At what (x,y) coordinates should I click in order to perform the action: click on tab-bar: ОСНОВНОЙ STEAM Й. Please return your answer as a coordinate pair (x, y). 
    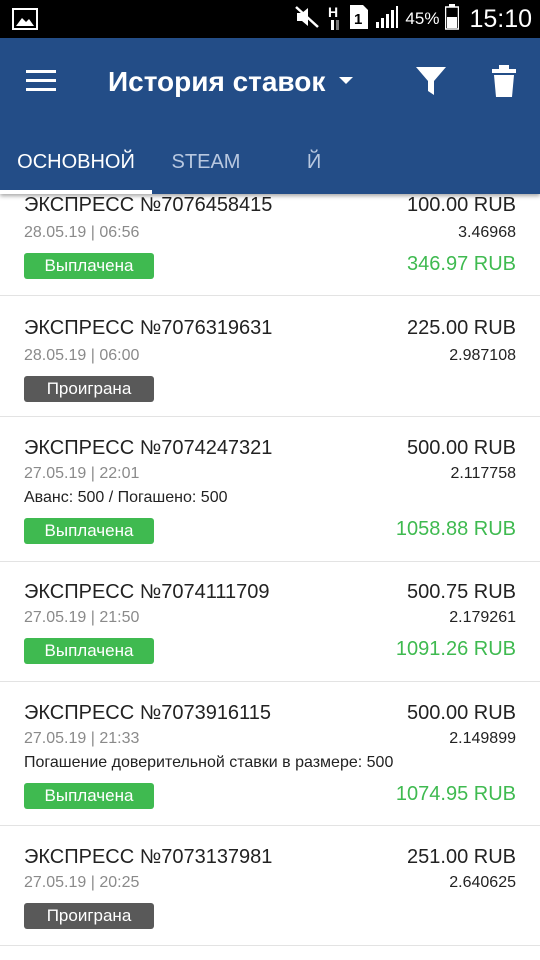
    Looking at the image, I should click on (270, 162).